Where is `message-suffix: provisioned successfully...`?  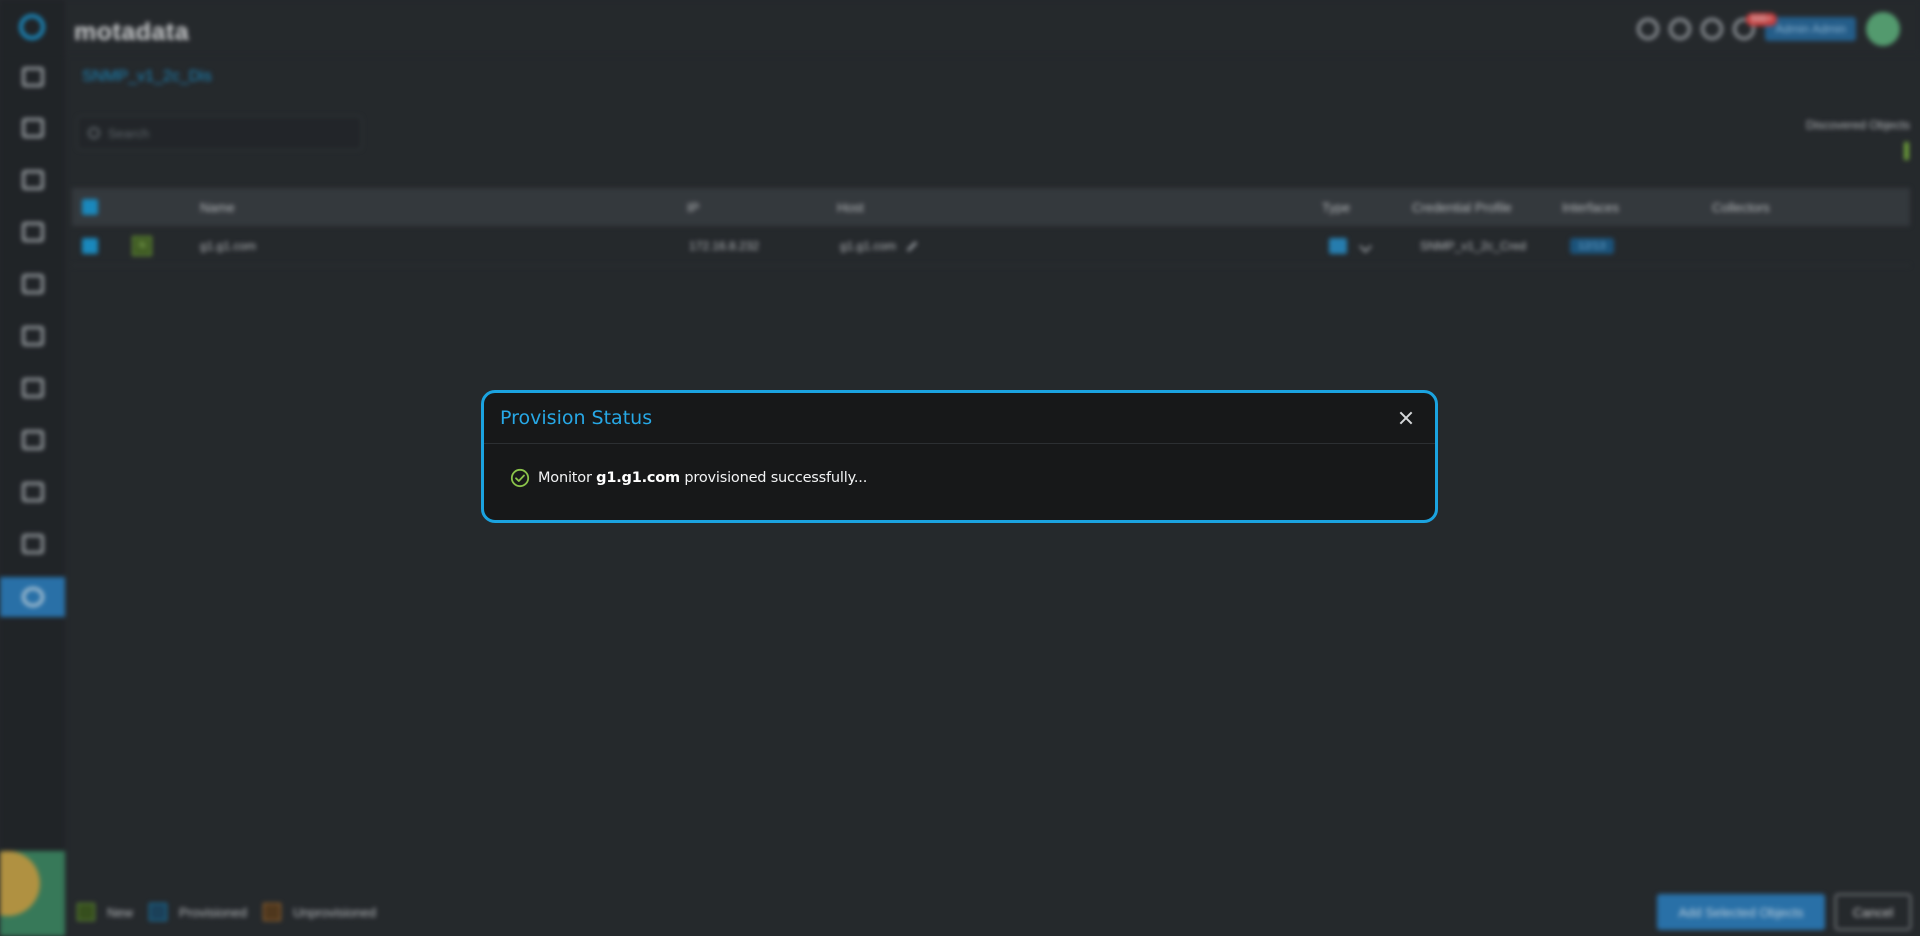
message-suffix: provisioned successfully... is located at coordinates (776, 478).